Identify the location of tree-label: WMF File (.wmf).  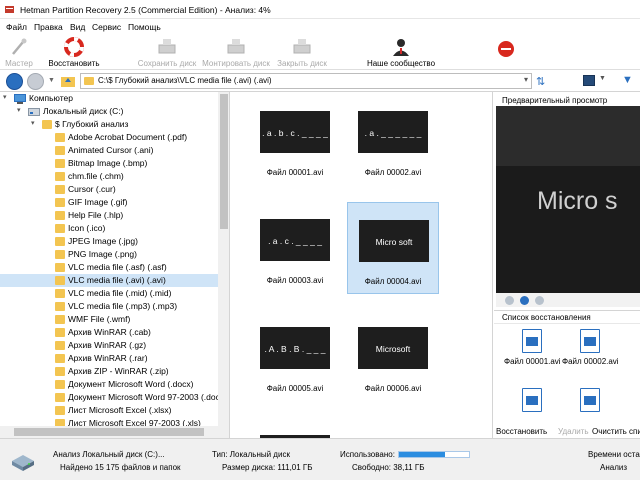
(99, 319).